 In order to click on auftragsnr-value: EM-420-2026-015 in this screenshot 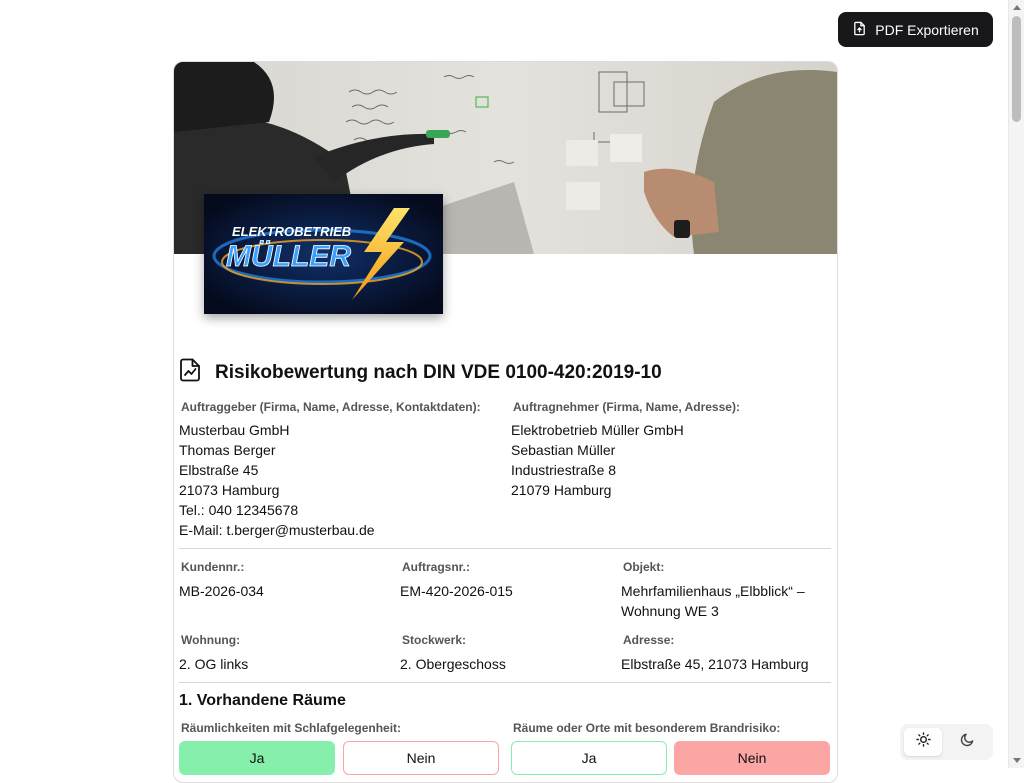, I will do `click(456, 591)`.